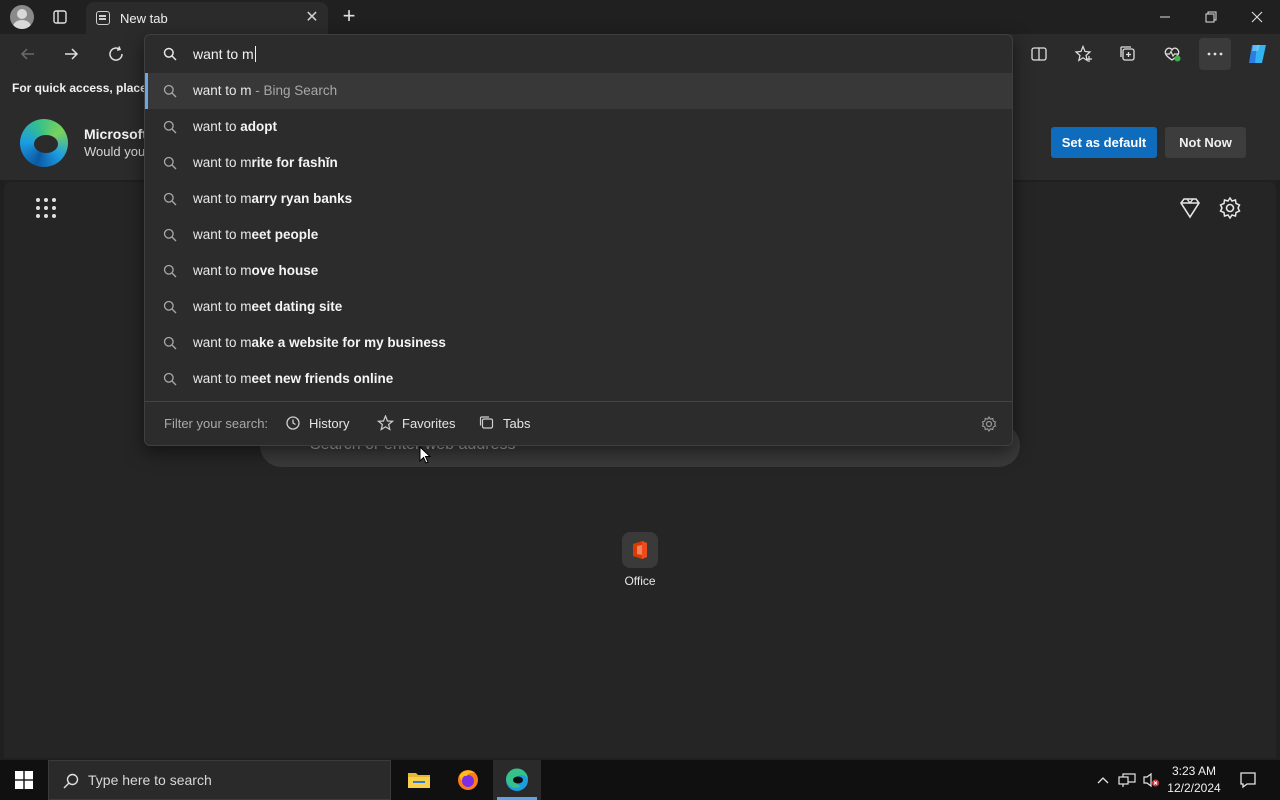  What do you see at coordinates (259, 126) in the screenshot?
I see `suggestion-completion: adopt` at bounding box center [259, 126].